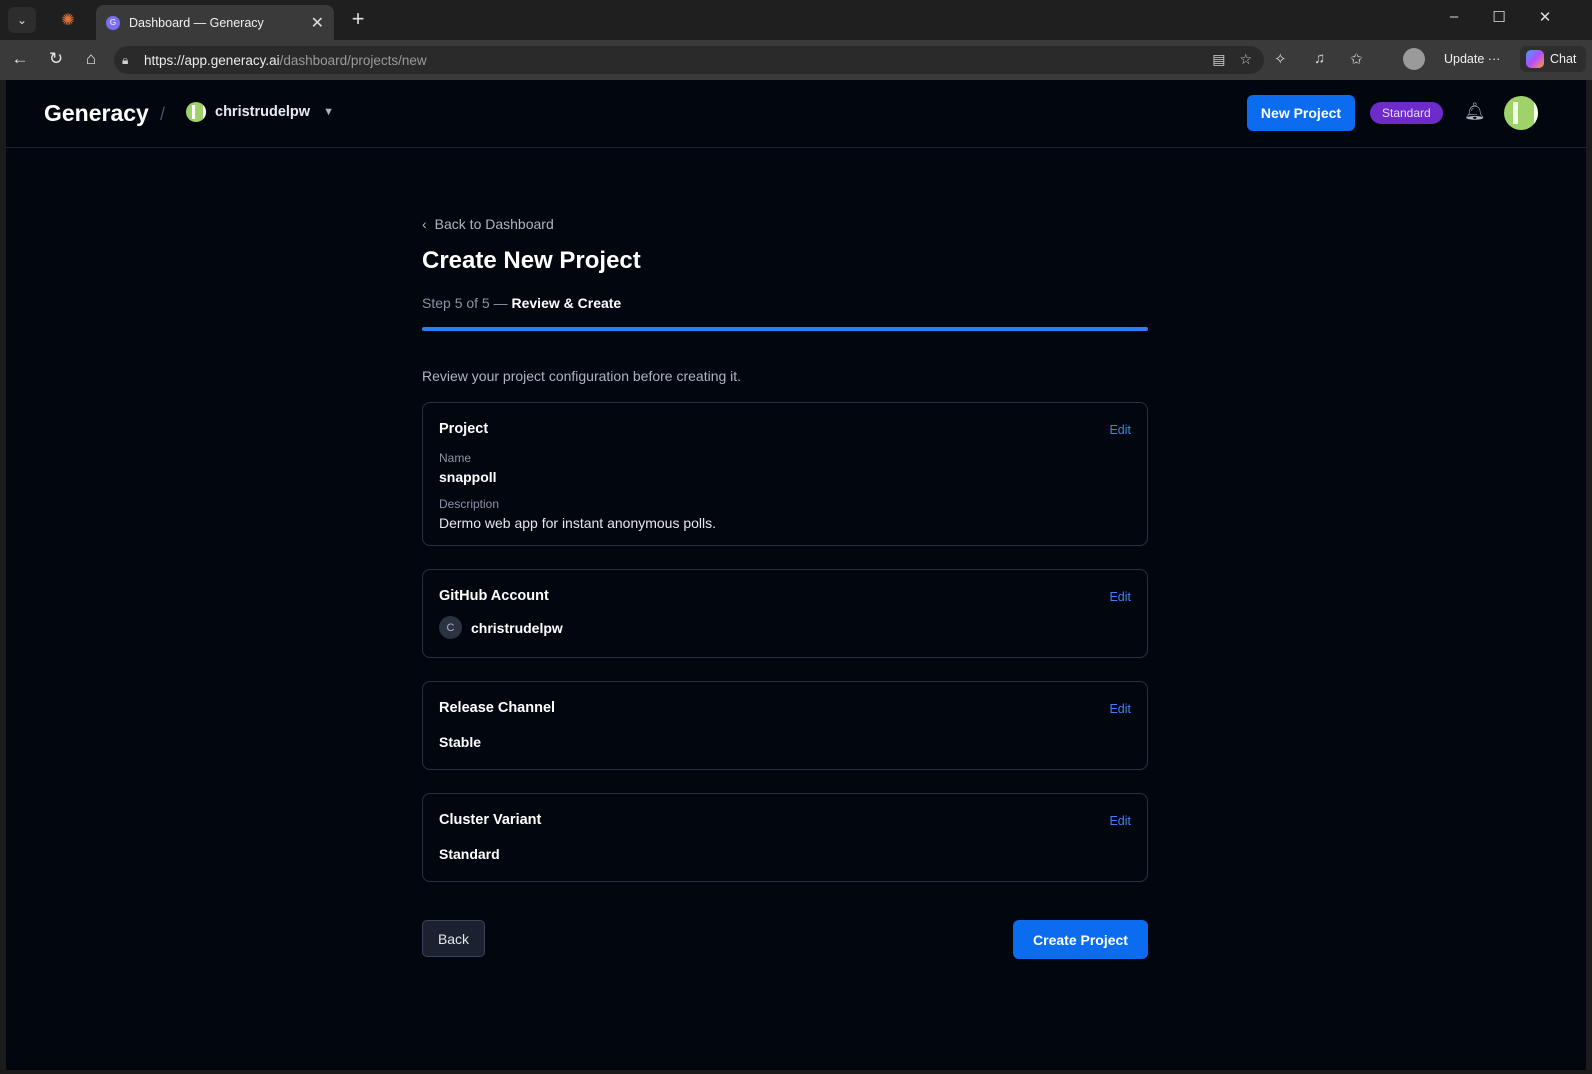 The height and width of the screenshot is (1074, 1592). Describe the element at coordinates (1080, 939) in the screenshot. I see `create-project-button: Create Project` at that location.